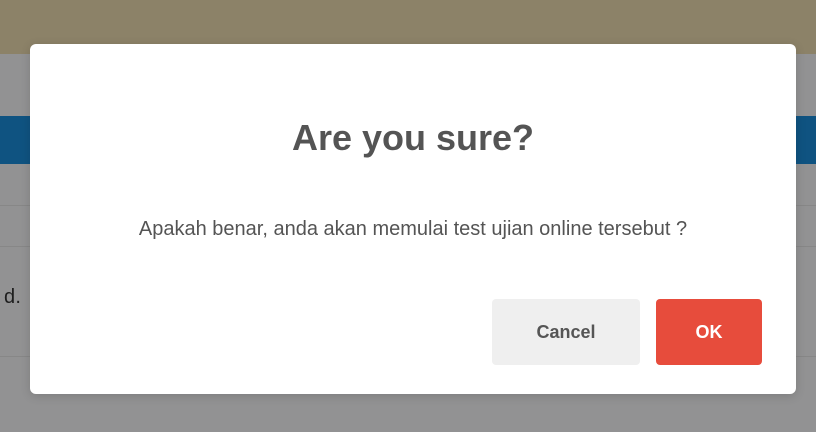 The width and height of the screenshot is (816, 432). I want to click on ok-button: OK, so click(709, 332).